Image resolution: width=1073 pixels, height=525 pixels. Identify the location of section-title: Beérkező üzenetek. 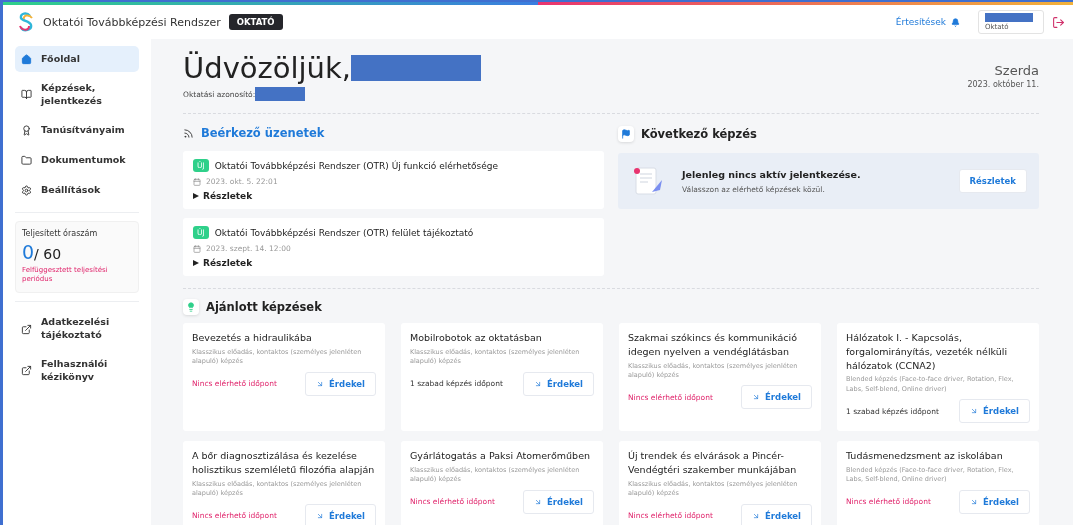
(263, 133).